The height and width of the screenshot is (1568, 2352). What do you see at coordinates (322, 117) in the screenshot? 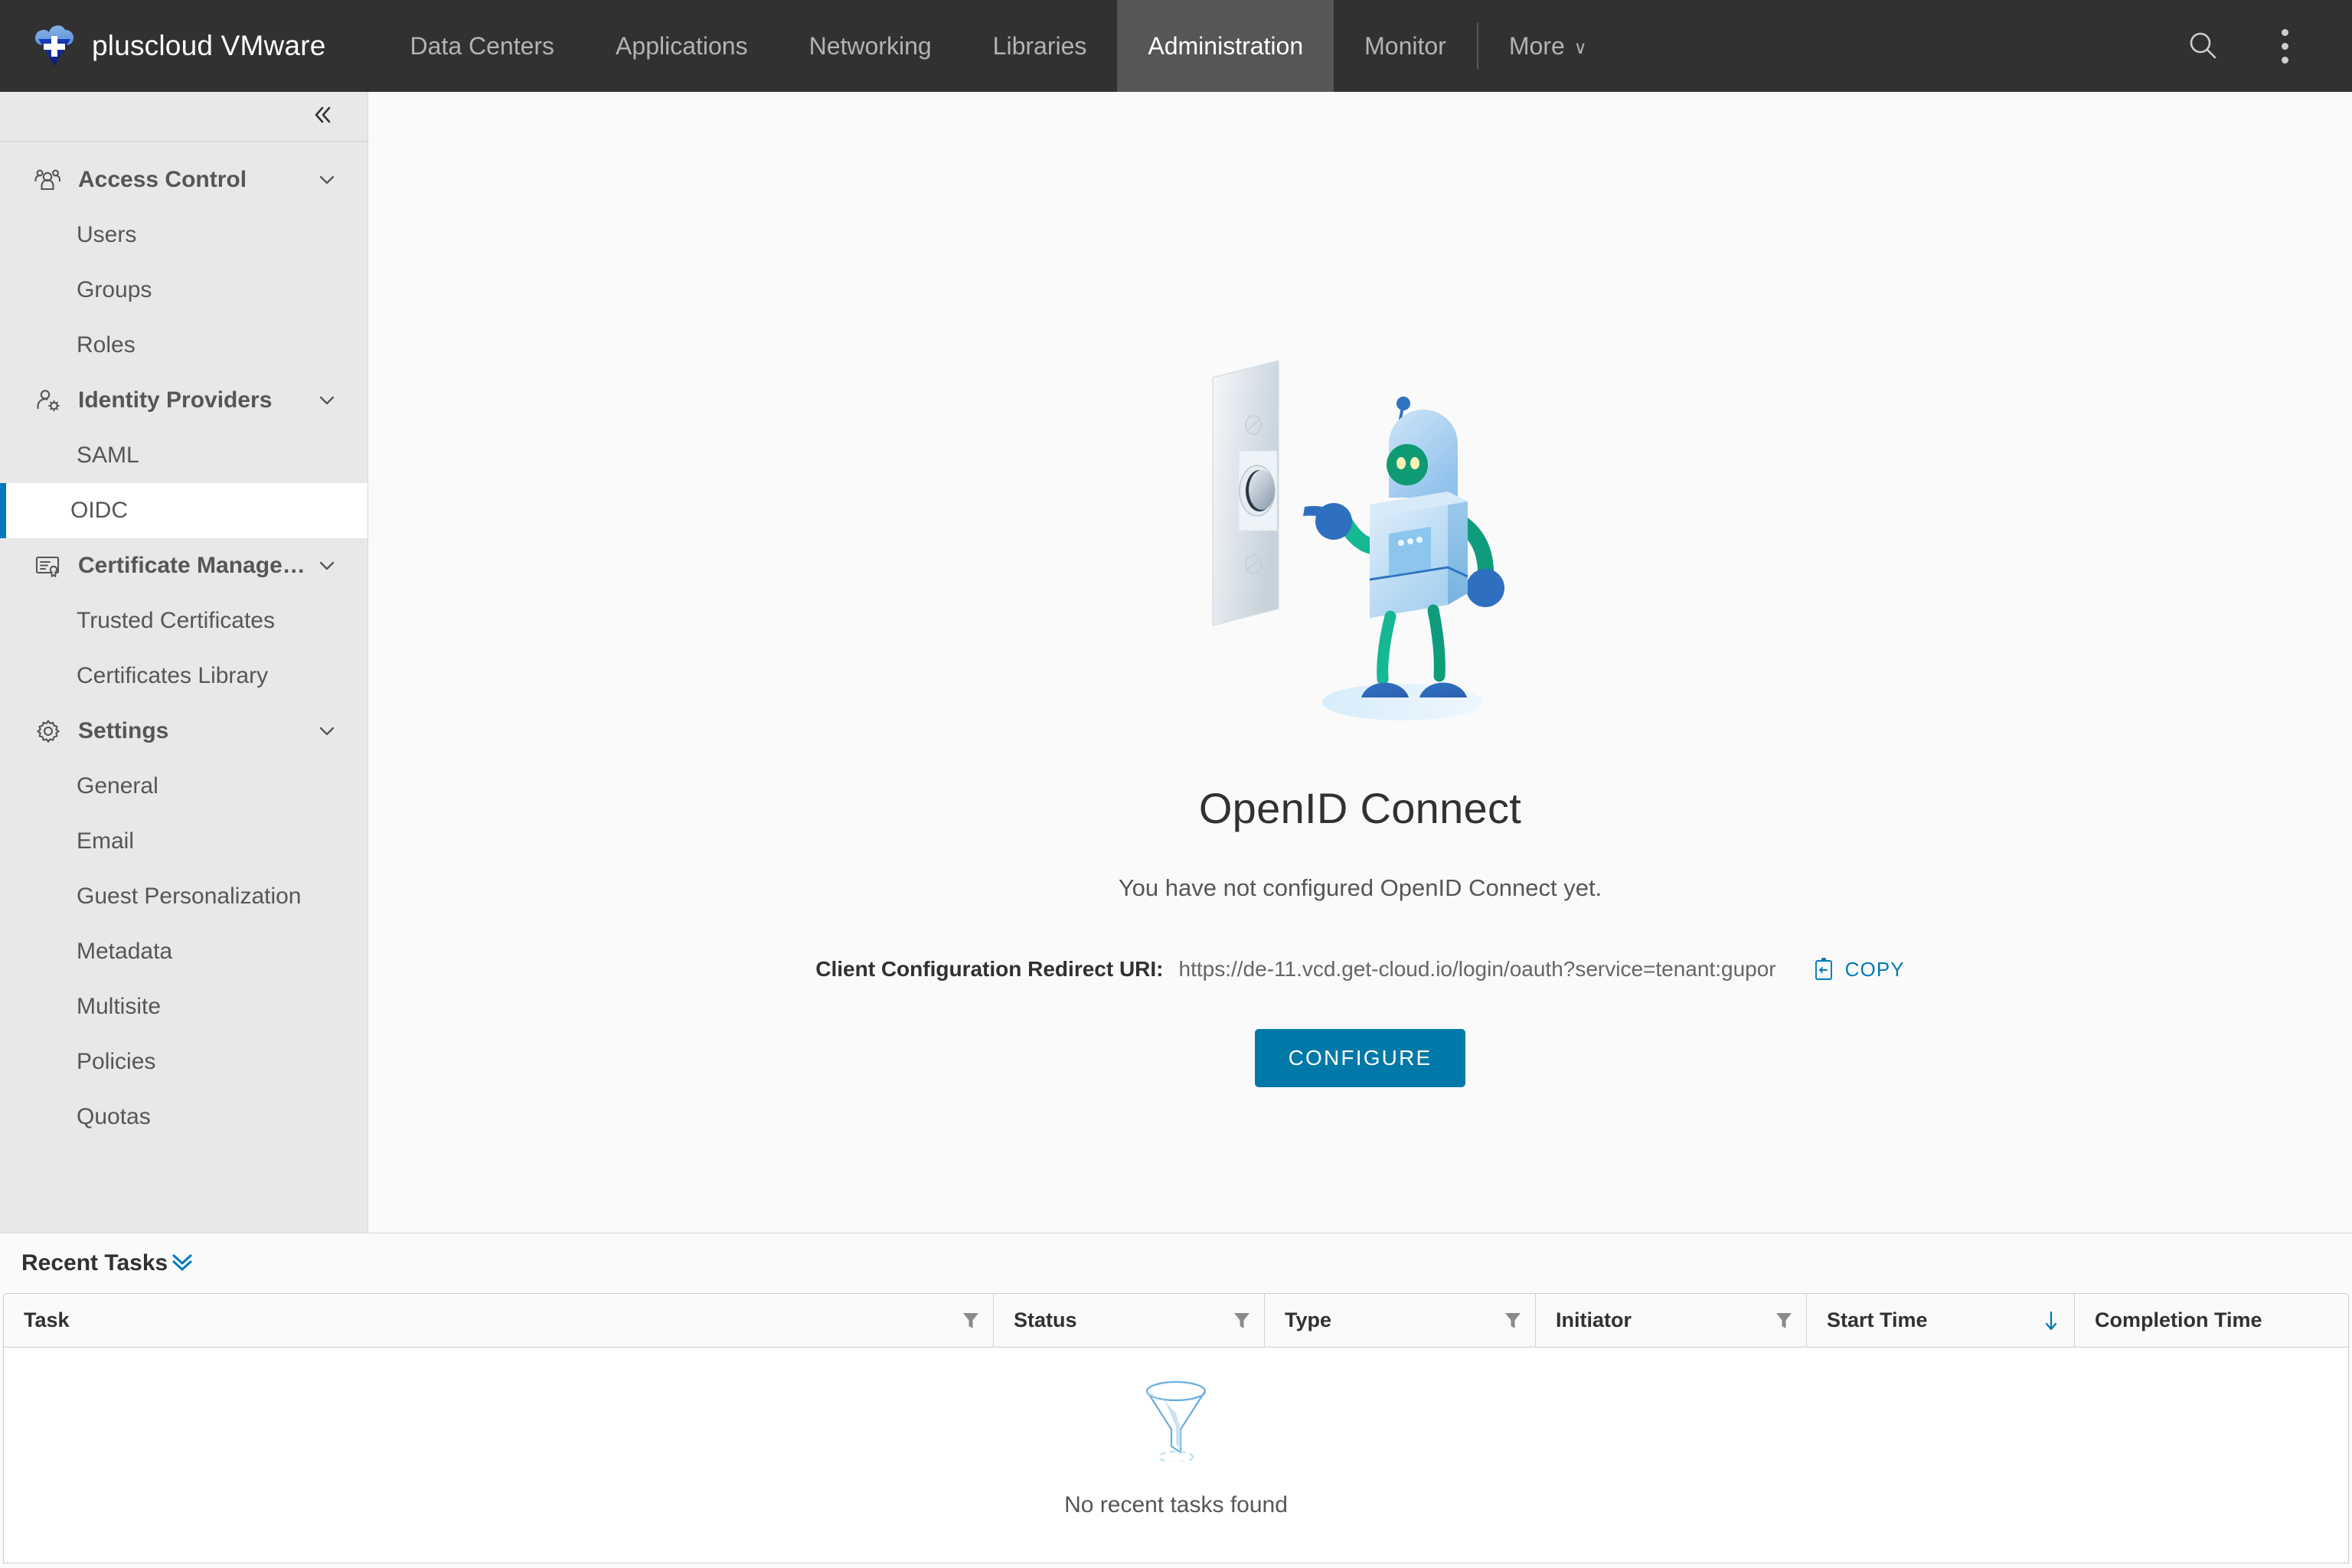
I see `double-chevron-left-icon` at bounding box center [322, 117].